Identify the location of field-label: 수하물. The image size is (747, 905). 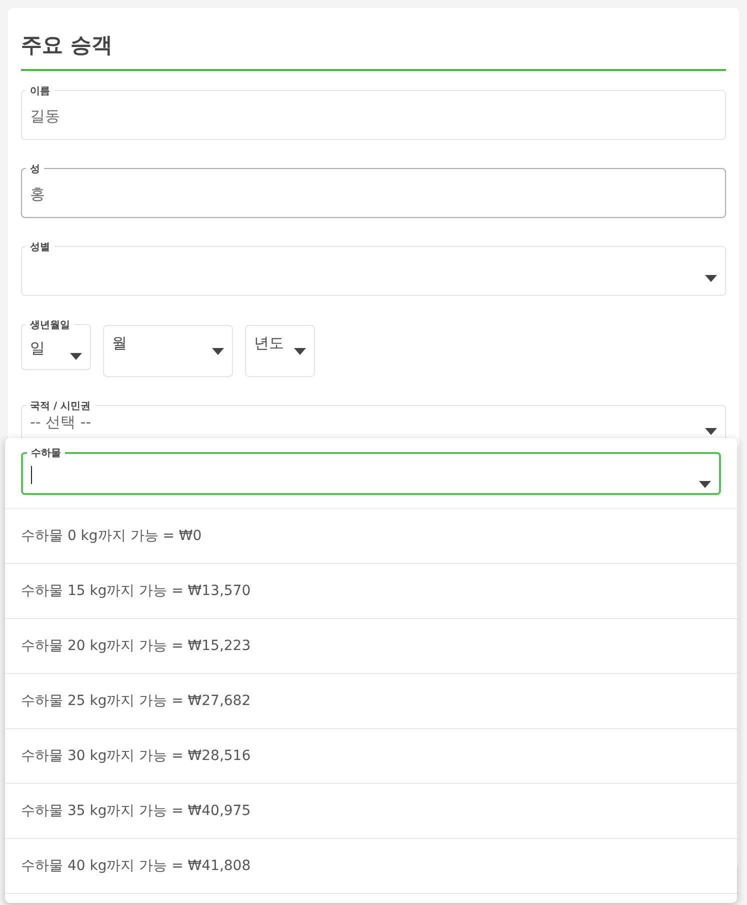
(46, 453).